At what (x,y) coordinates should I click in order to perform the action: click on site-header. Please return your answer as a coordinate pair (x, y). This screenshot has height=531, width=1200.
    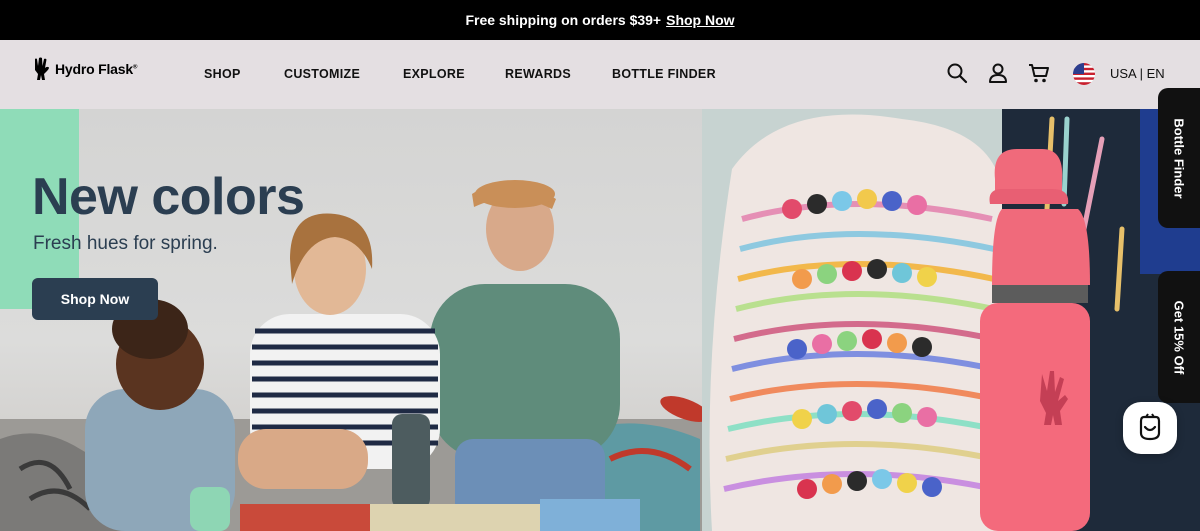
    Looking at the image, I should click on (600, 74).